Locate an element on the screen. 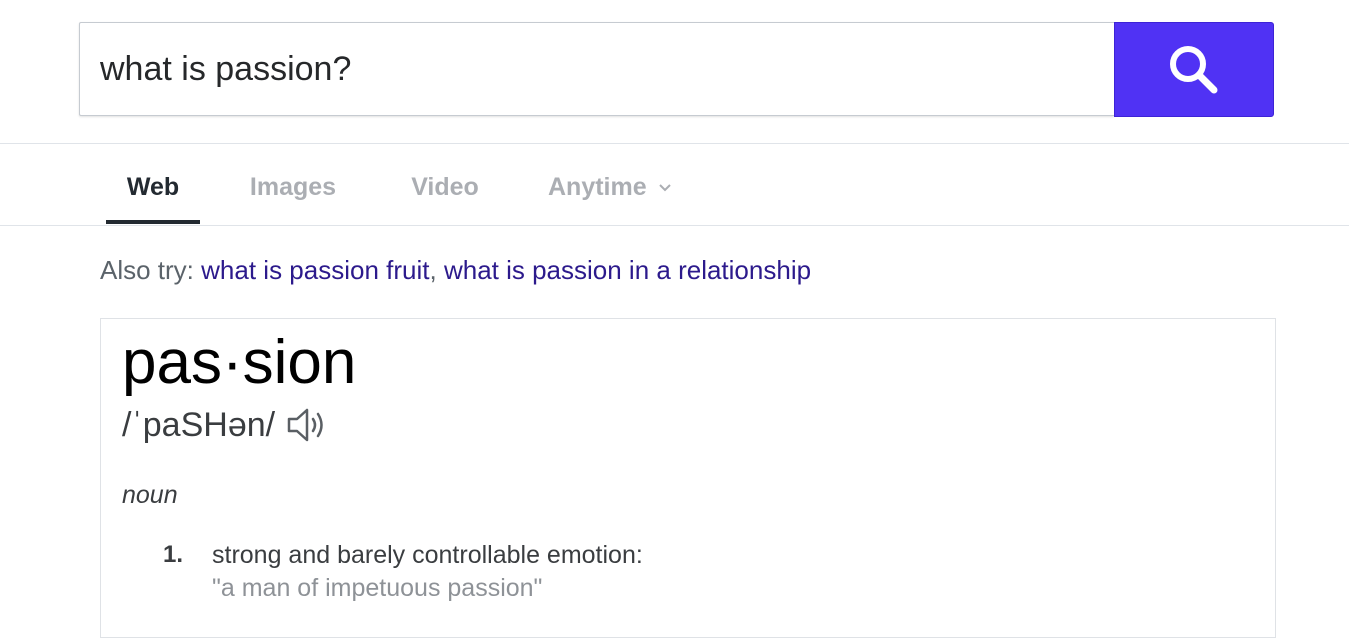 Image resolution: width=1349 pixels, height=638 pixels. tab-label: Web is located at coordinates (153, 187).